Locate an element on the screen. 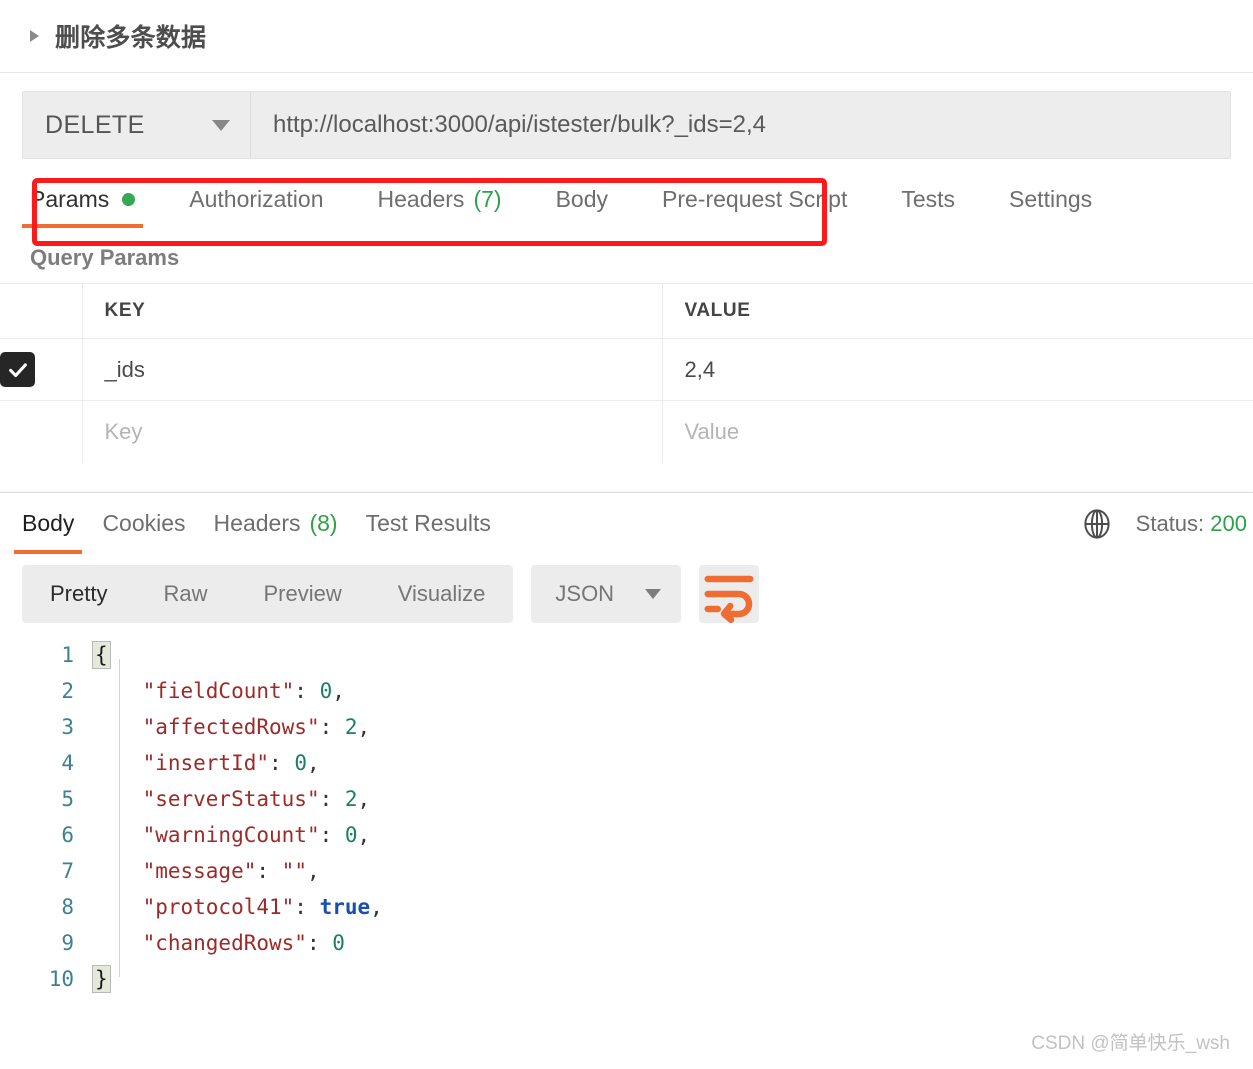 This screenshot has width=1253, height=1069. tab-settings: Settings is located at coordinates (1050, 199).